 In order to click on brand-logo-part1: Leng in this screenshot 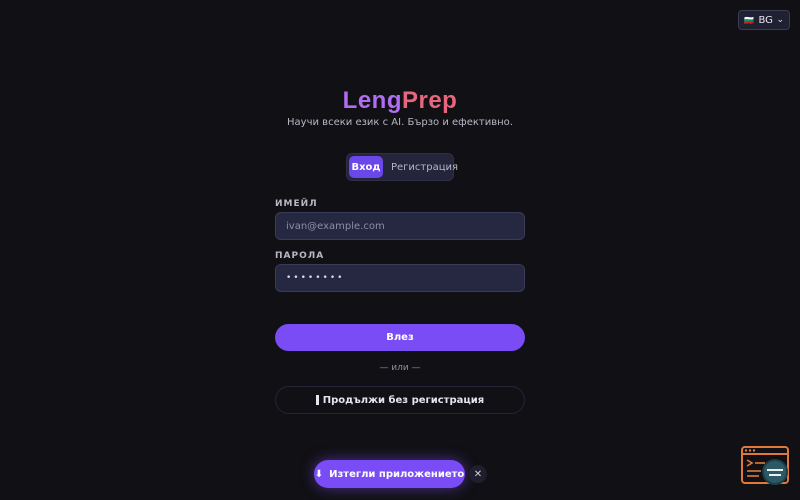, I will do `click(372, 100)`.